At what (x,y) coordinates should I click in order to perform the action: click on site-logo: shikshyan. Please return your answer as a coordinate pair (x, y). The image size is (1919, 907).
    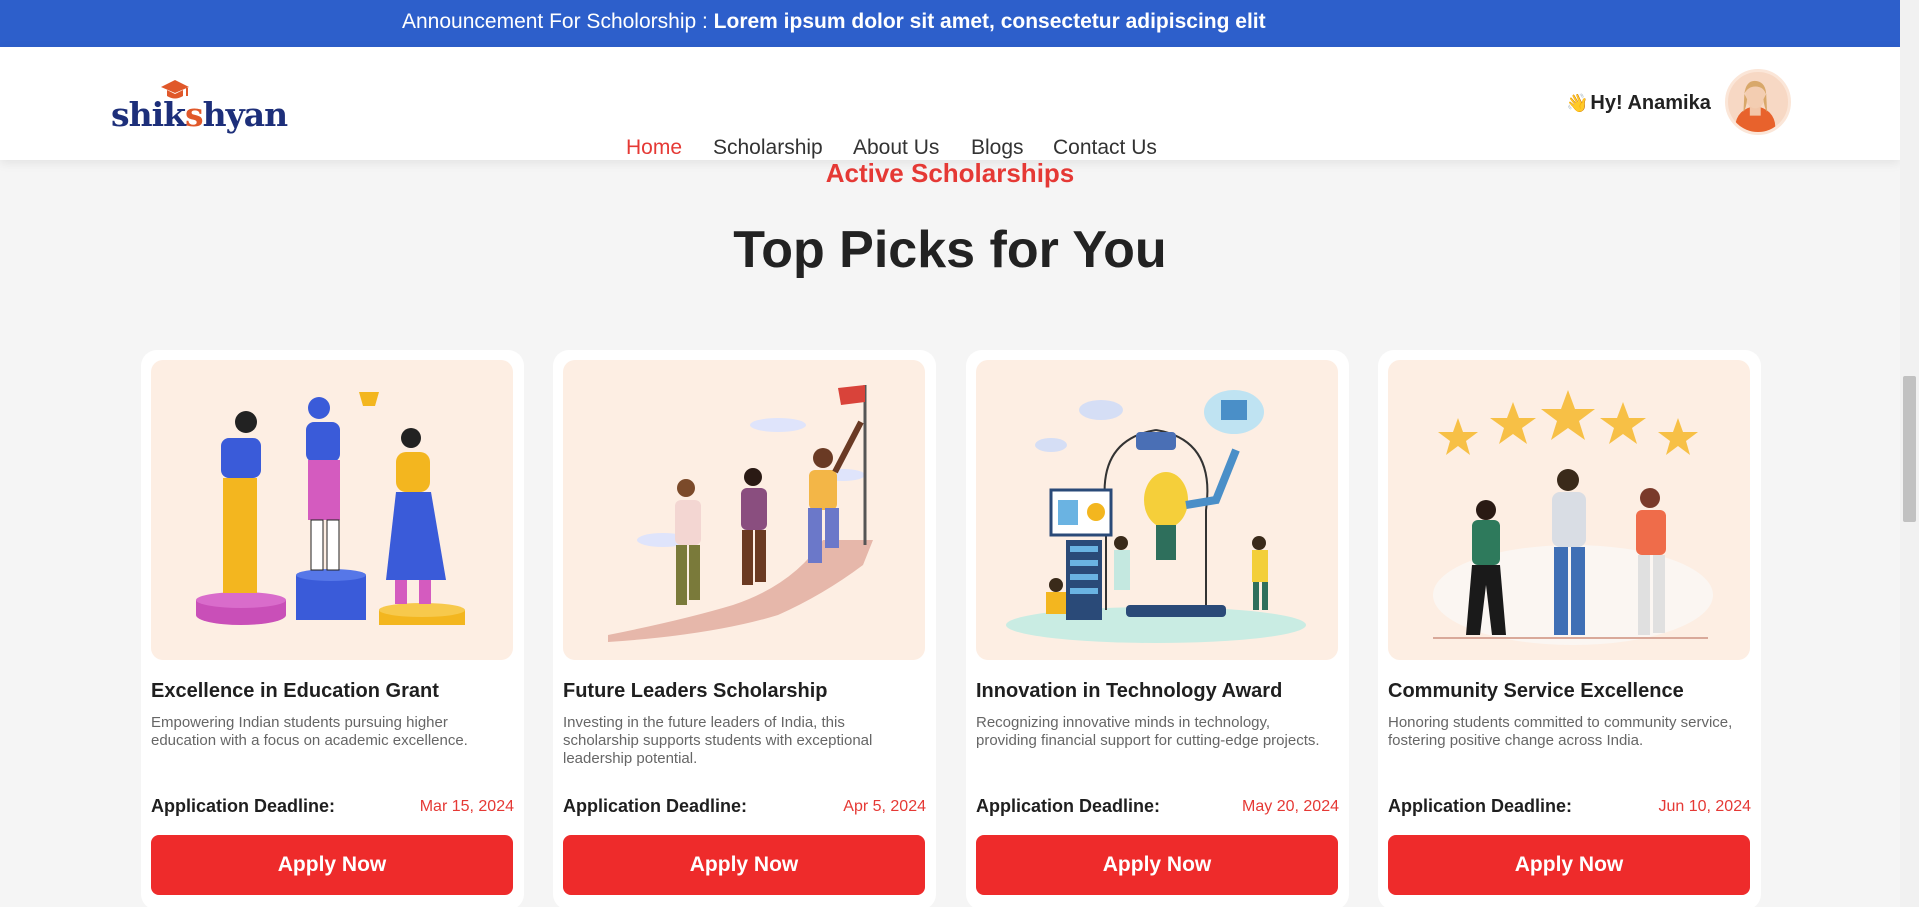
    Looking at the image, I should click on (199, 105).